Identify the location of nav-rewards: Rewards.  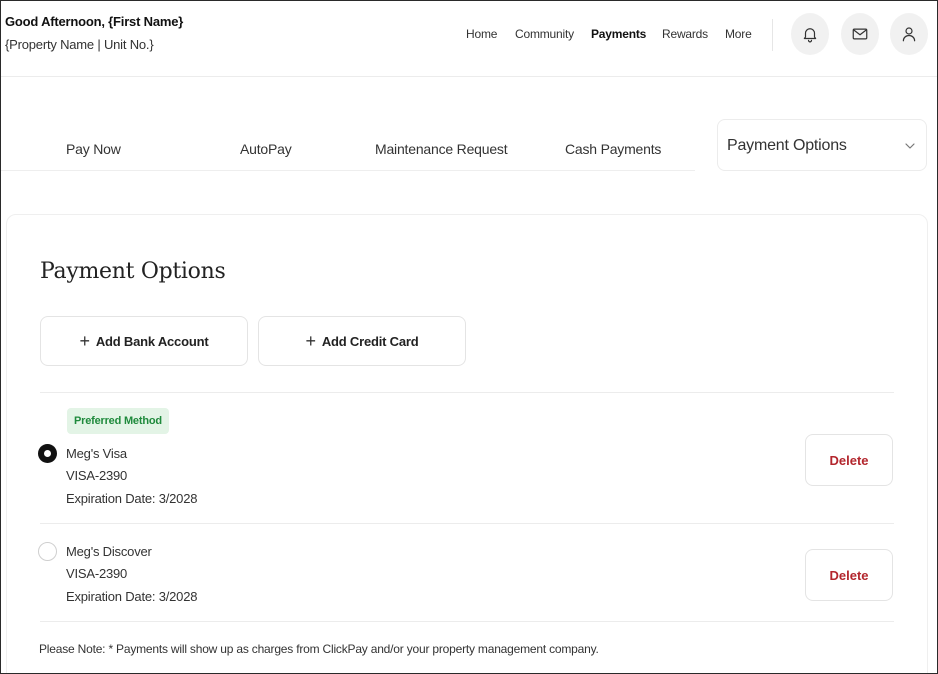
(685, 34).